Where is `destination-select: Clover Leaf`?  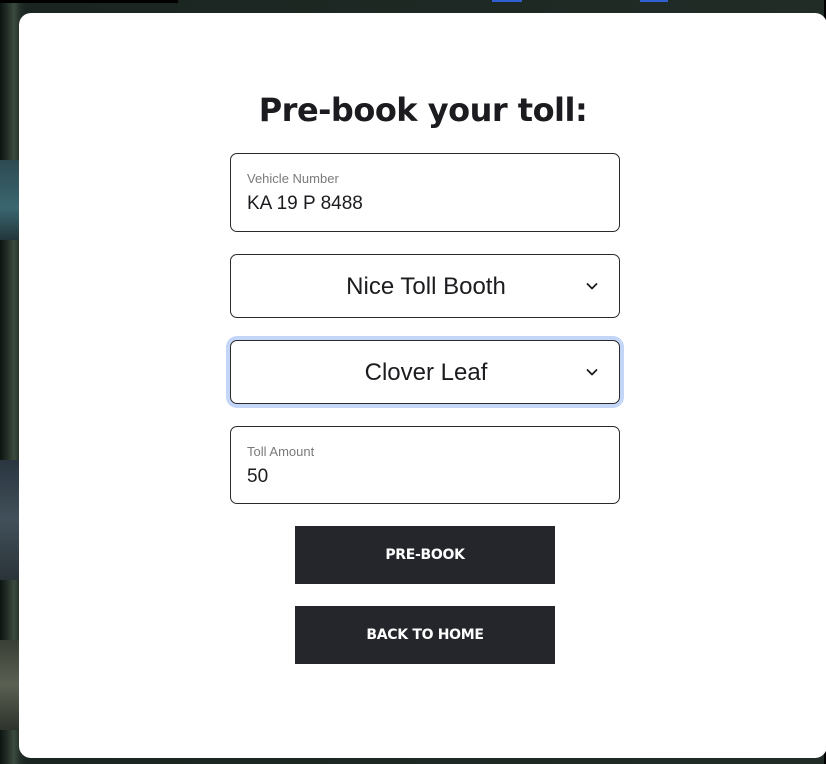 destination-select: Clover Leaf is located at coordinates (425, 372).